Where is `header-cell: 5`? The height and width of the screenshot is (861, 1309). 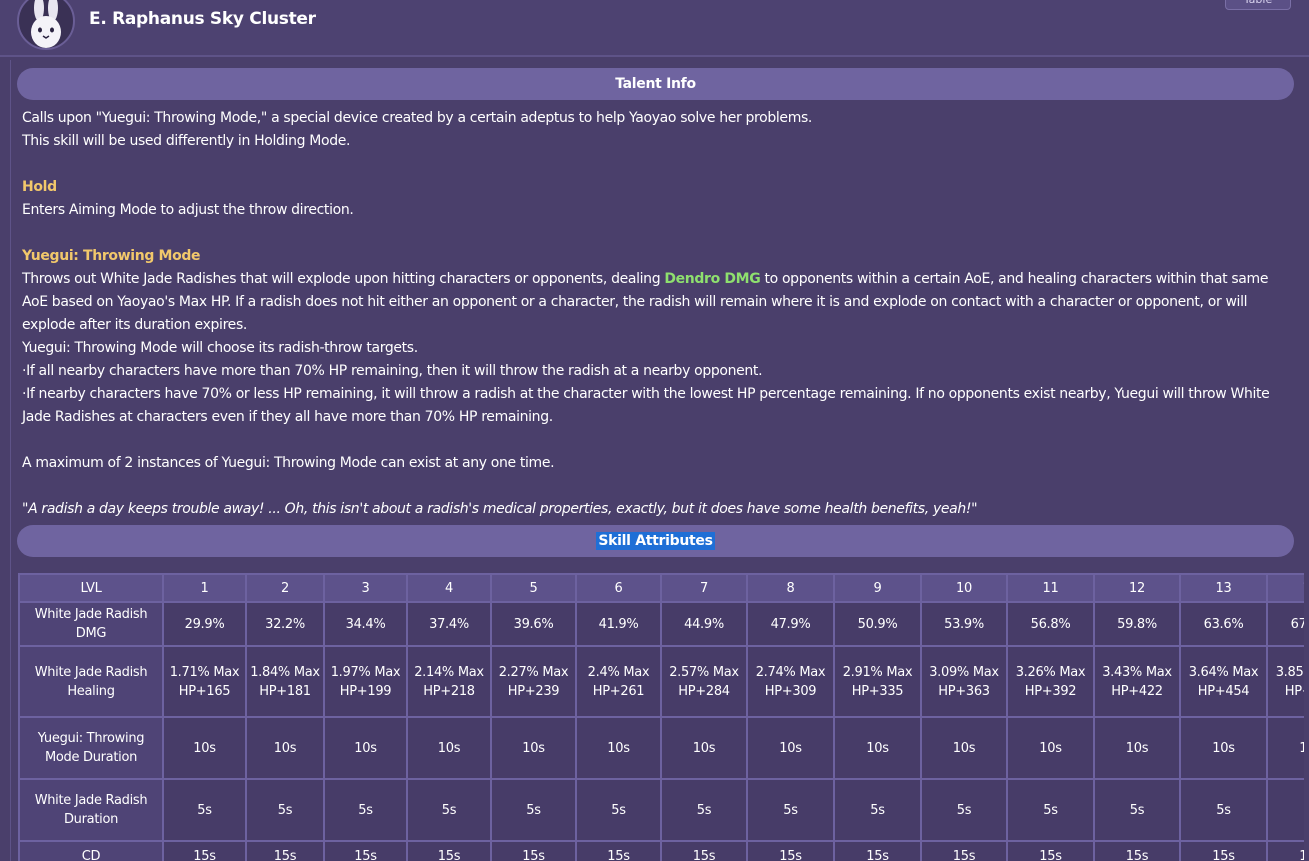 header-cell: 5 is located at coordinates (533, 588).